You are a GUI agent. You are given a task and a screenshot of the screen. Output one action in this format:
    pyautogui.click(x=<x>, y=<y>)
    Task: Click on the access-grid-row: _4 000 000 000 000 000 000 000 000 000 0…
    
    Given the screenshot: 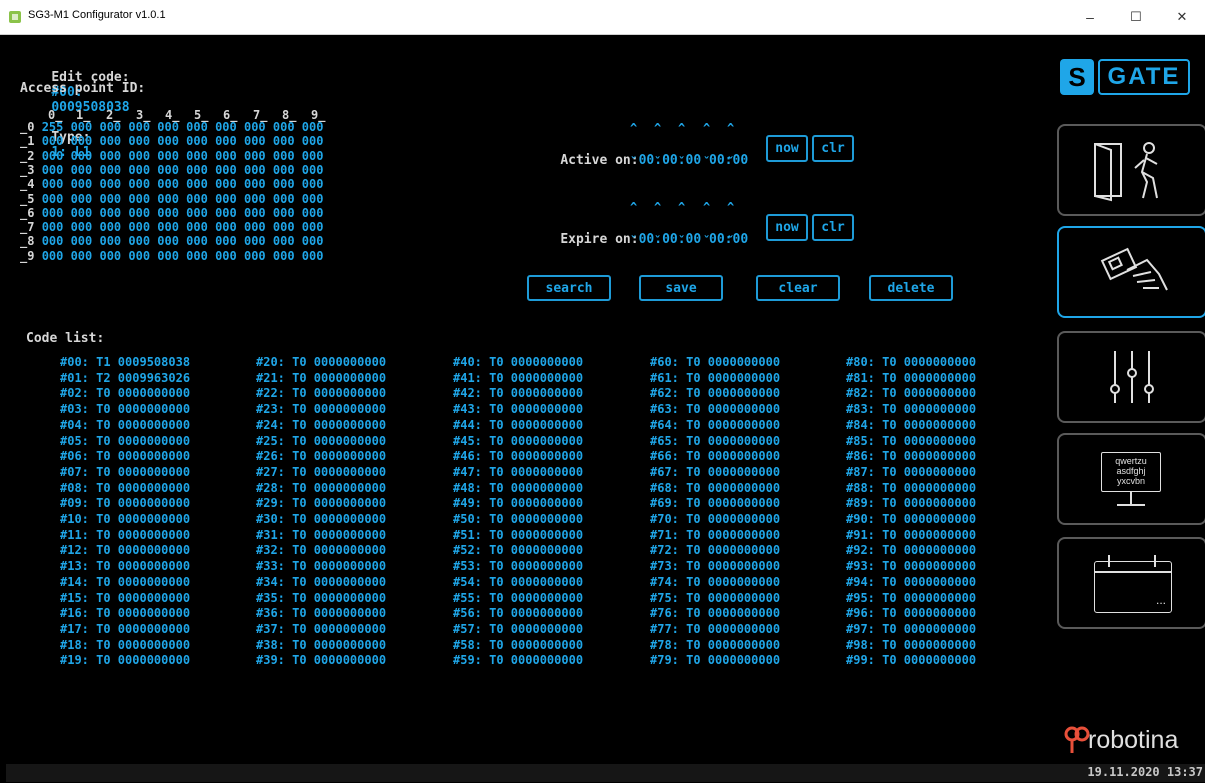 What is the action you would take?
    pyautogui.click(x=171, y=184)
    